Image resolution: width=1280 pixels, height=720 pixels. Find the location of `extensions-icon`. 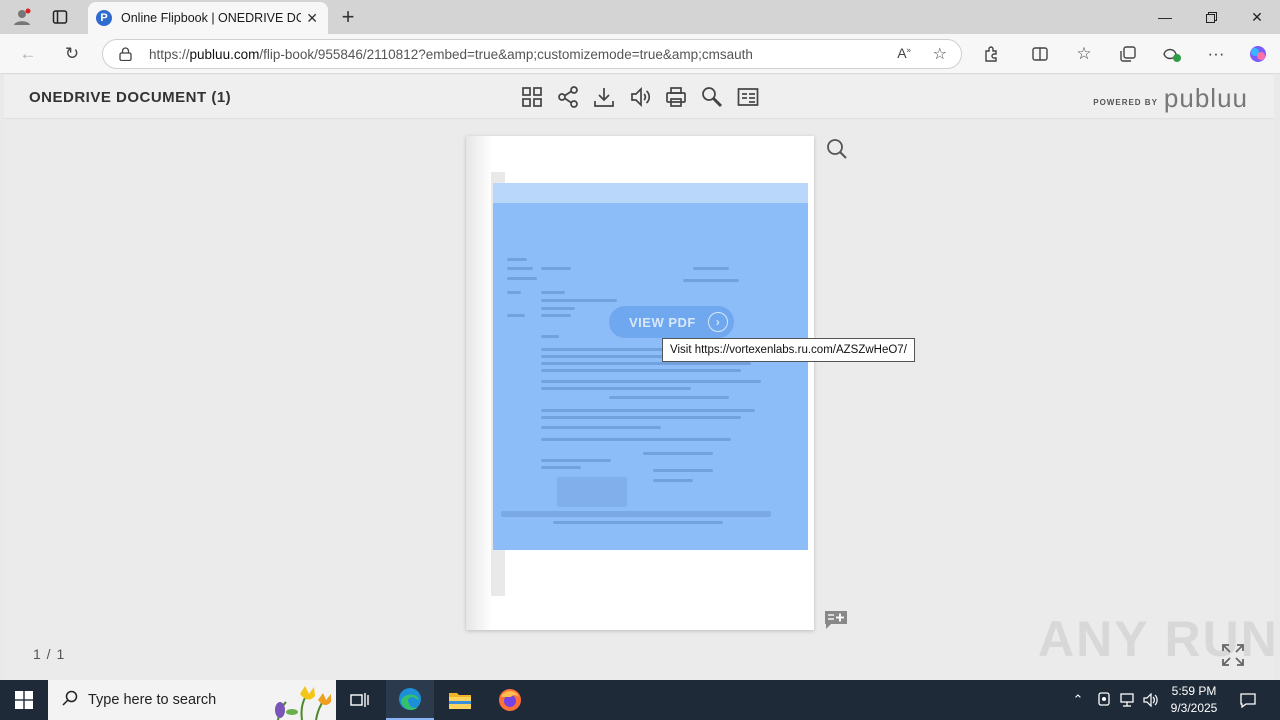

extensions-icon is located at coordinates (992, 54).